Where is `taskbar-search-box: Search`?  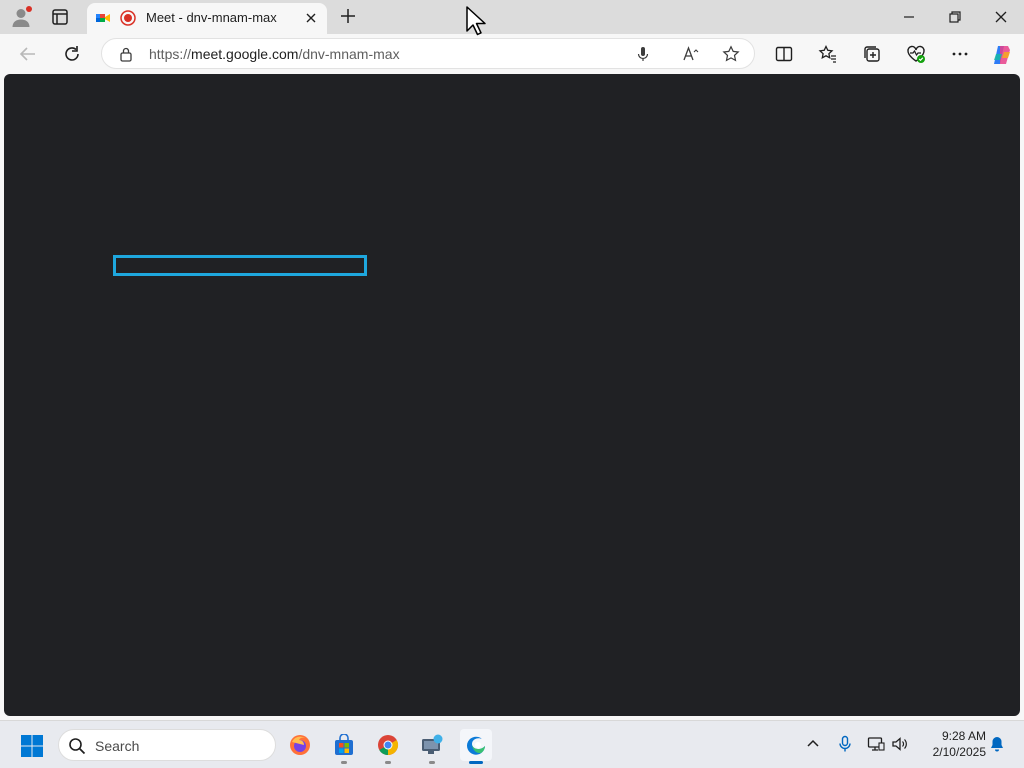 taskbar-search-box: Search is located at coordinates (167, 745).